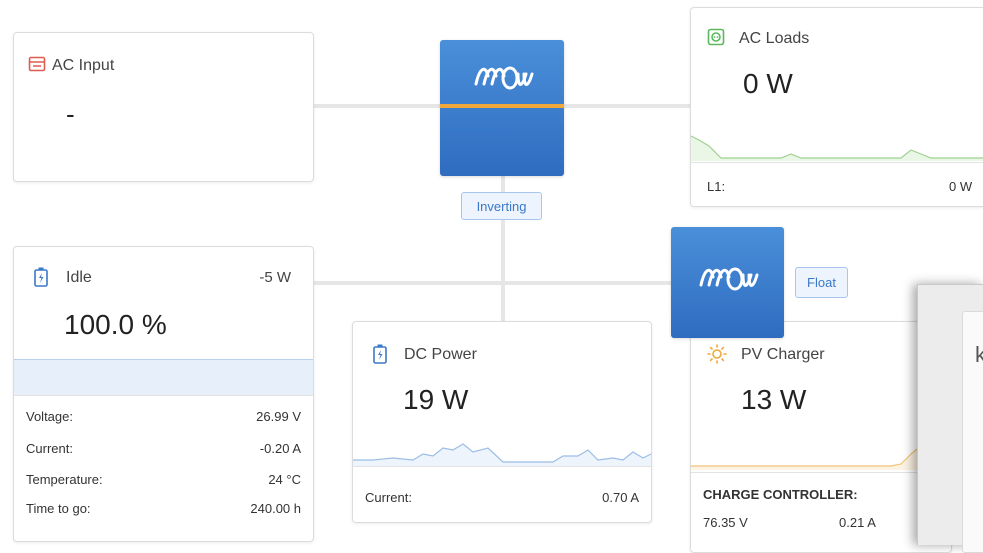 The image size is (983, 553). What do you see at coordinates (502, 466) in the screenshot?
I see `dc-power-divider` at bounding box center [502, 466].